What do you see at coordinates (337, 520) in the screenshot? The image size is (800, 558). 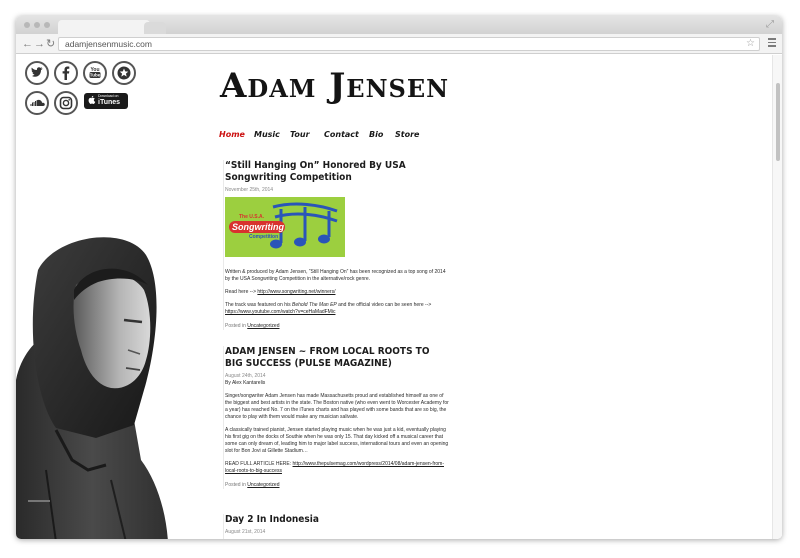 I see `post-title: Day 2 In Indonesia` at bounding box center [337, 520].